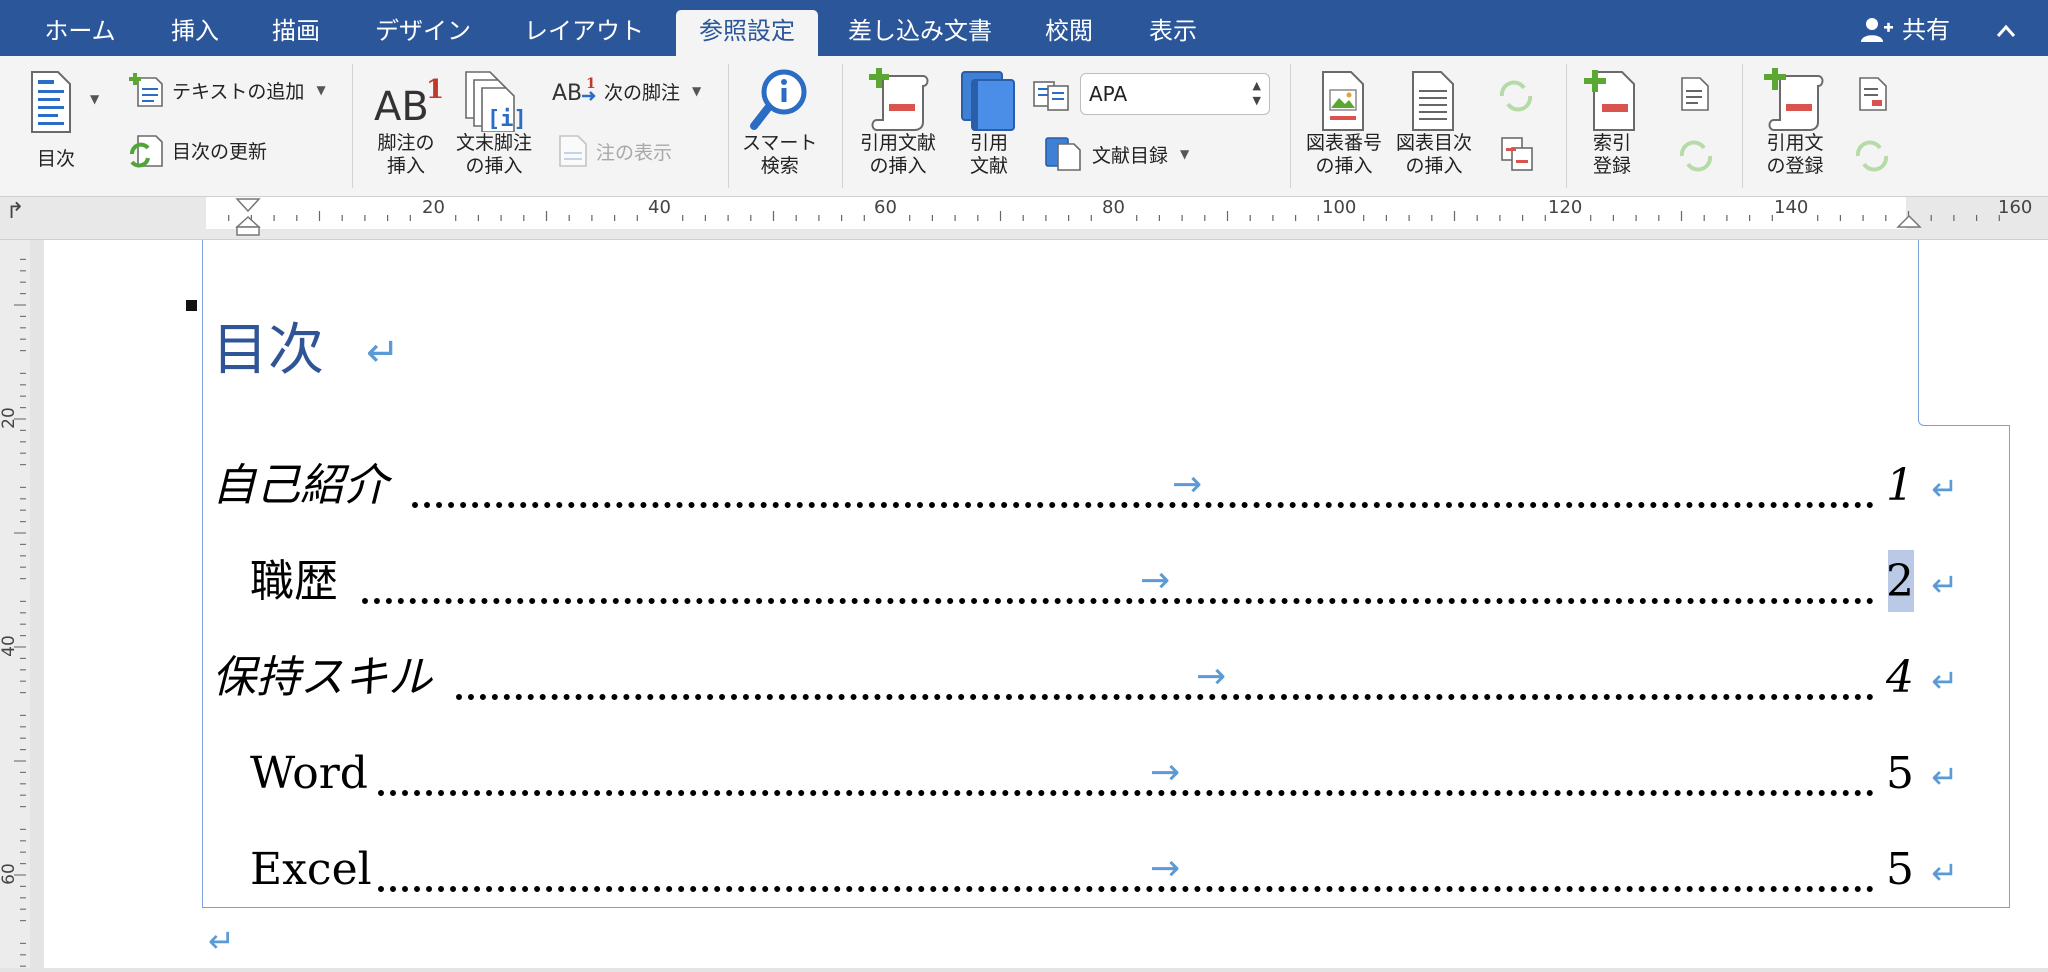 The height and width of the screenshot is (972, 2048). What do you see at coordinates (988, 101) in the screenshot?
I see `books-icon` at bounding box center [988, 101].